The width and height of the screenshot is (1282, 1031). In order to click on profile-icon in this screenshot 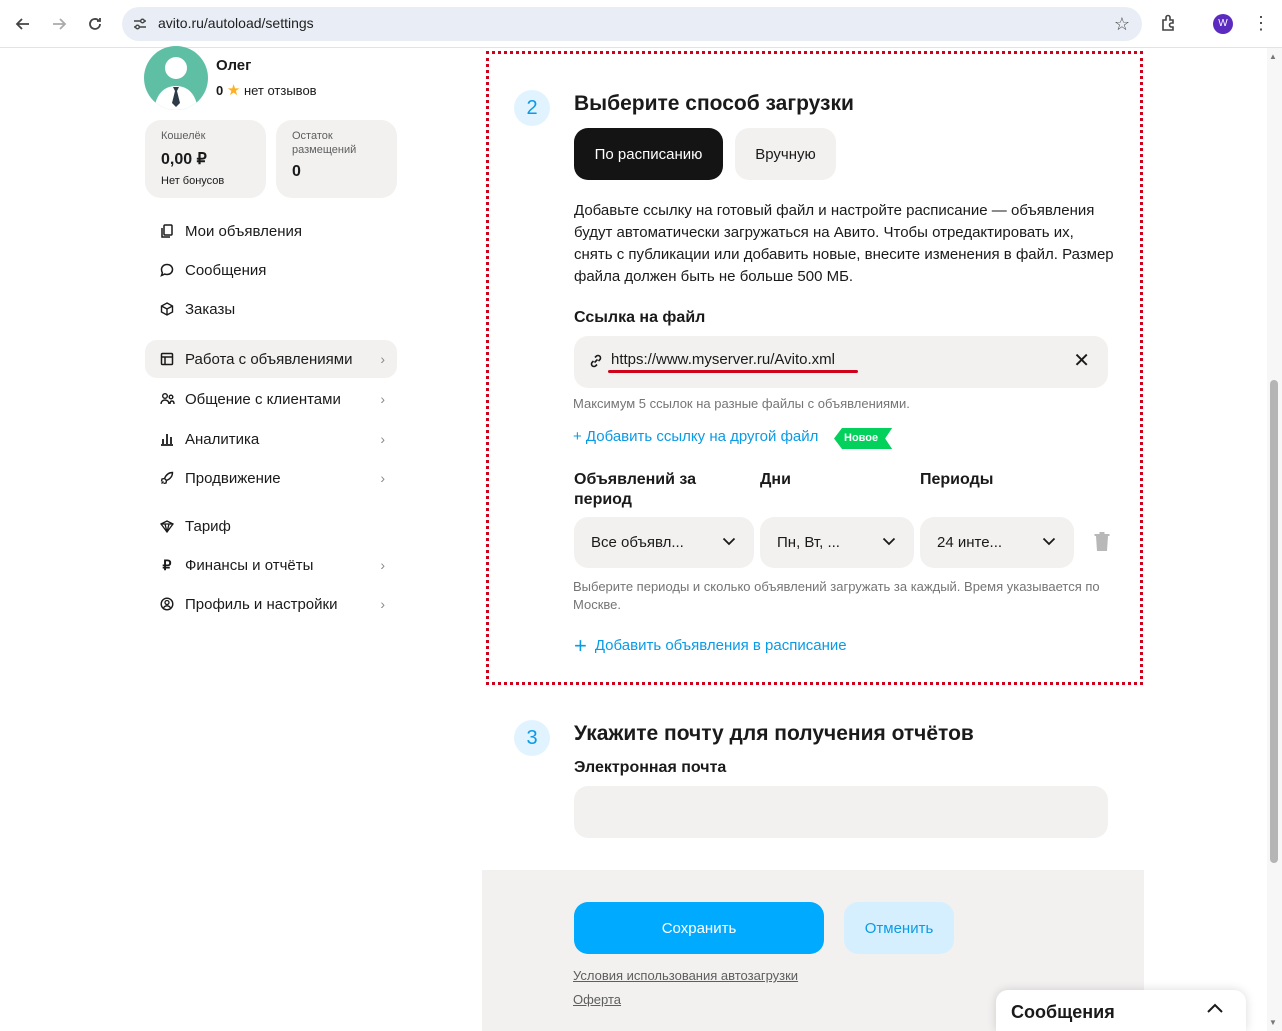, I will do `click(167, 604)`.